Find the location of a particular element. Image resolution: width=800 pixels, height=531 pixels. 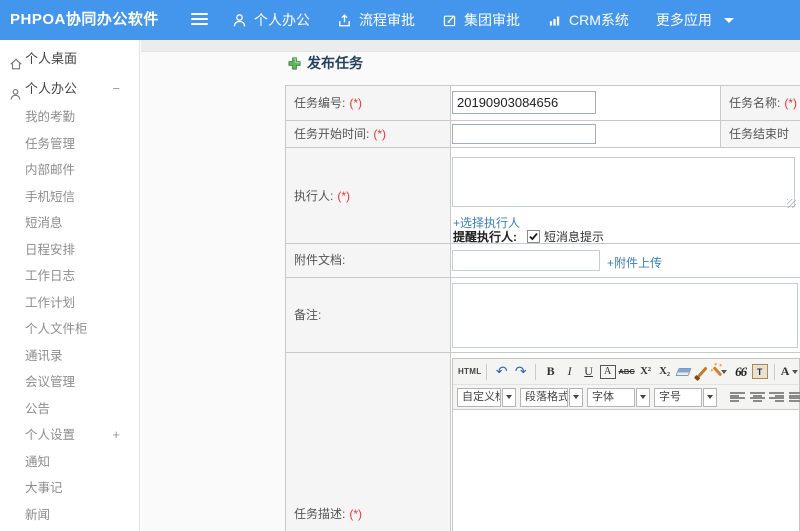

align-justify-button is located at coordinates (794, 397).